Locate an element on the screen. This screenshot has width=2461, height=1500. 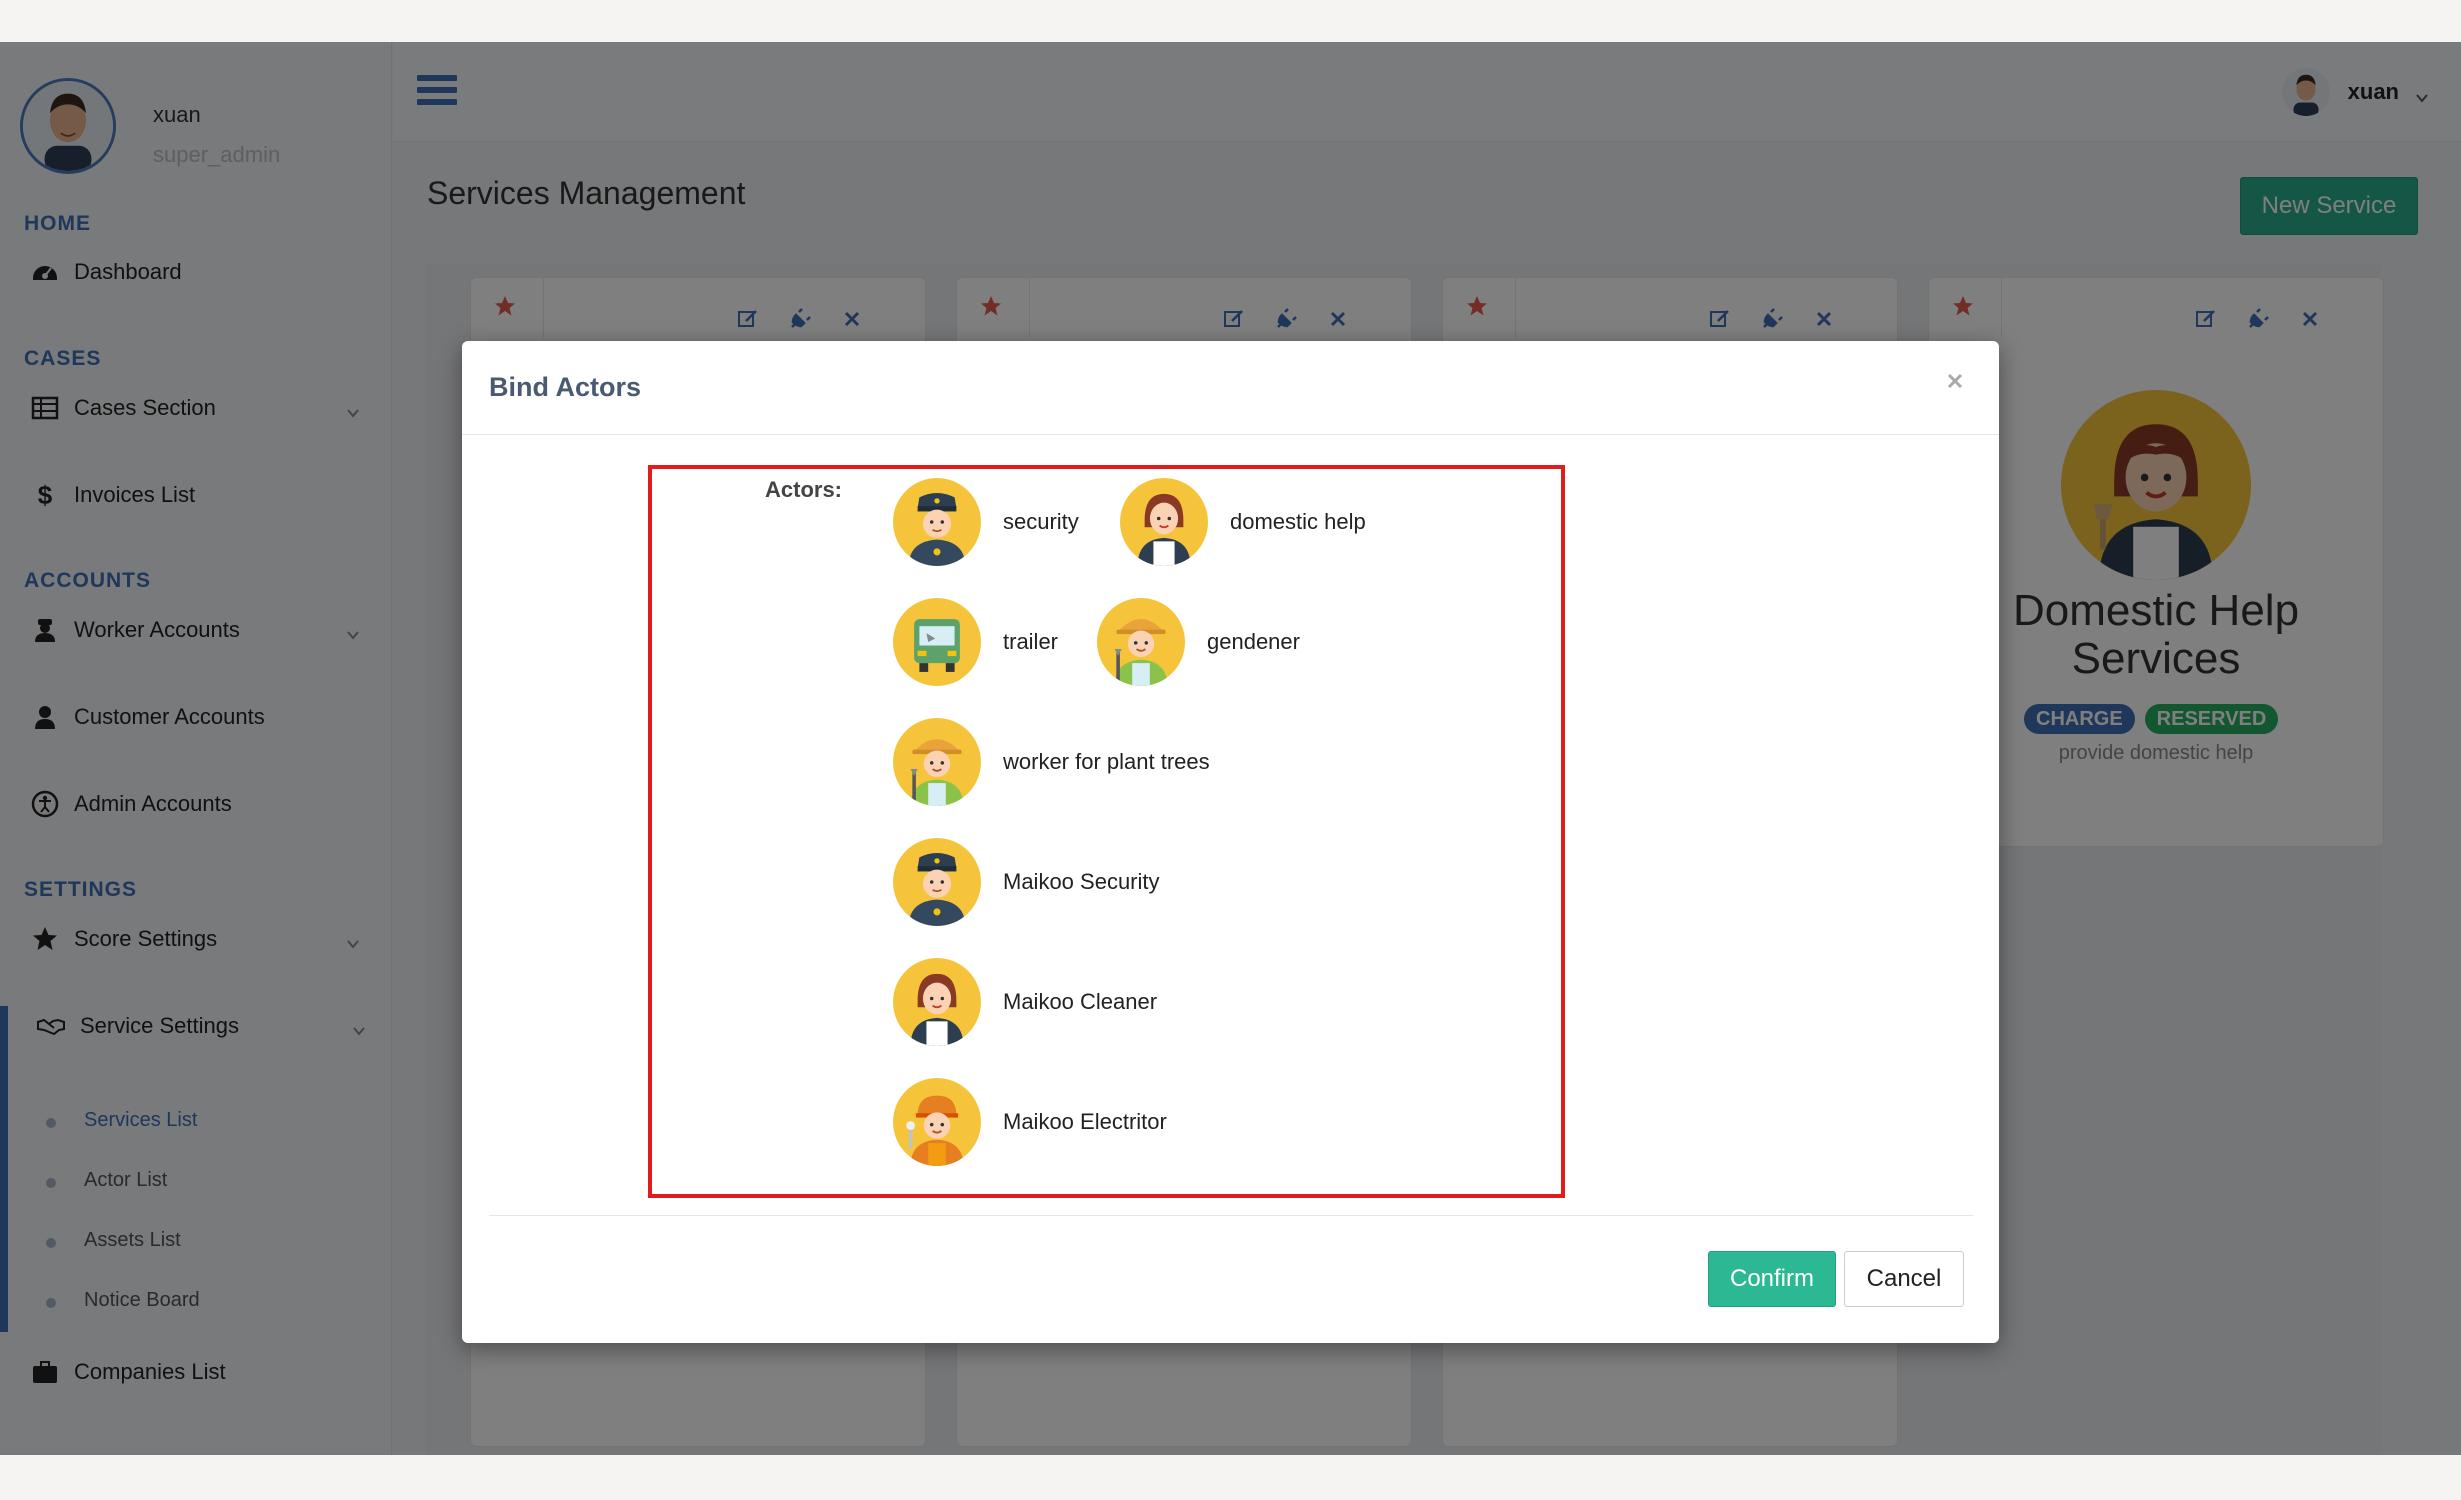
actor-name: Maikoo Cleaner is located at coordinates (1080, 1001).